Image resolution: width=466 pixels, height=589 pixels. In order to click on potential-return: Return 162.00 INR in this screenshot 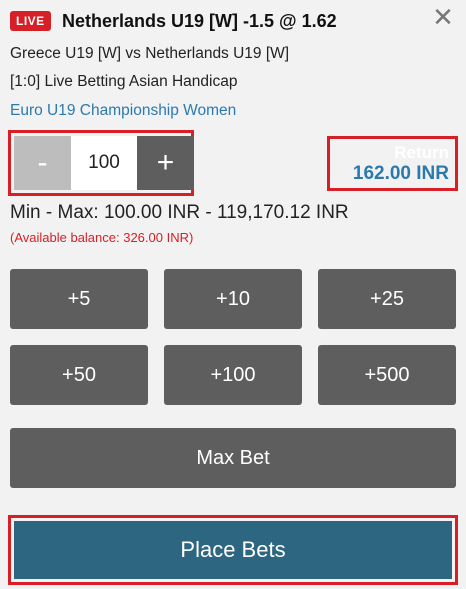, I will do `click(392, 163)`.